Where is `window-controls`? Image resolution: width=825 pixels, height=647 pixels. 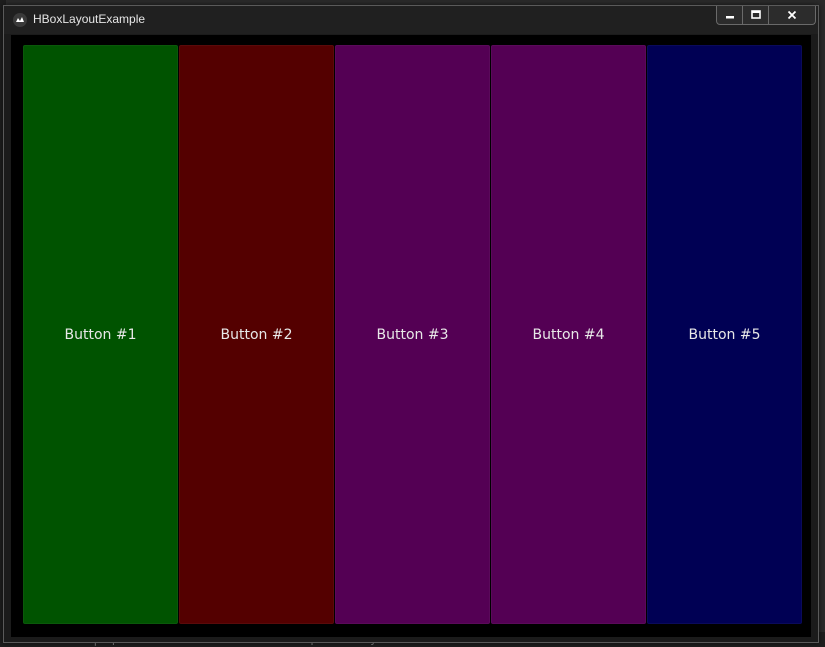
window-controls is located at coordinates (766, 16).